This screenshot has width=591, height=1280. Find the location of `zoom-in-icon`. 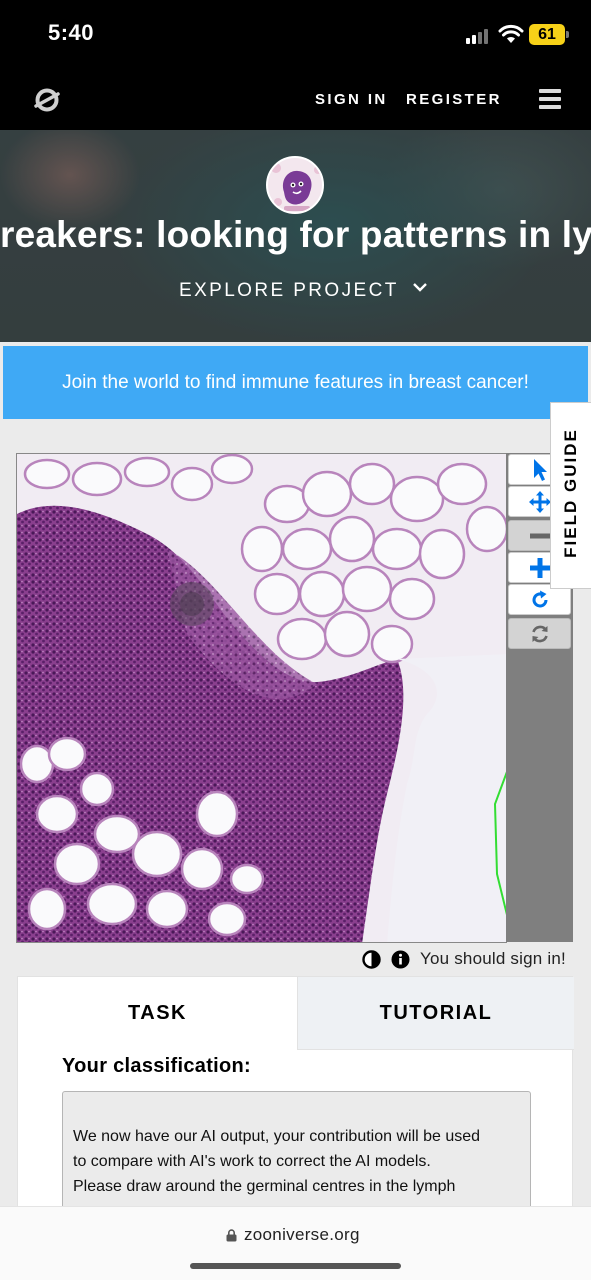

zoom-in-icon is located at coordinates (539, 567).